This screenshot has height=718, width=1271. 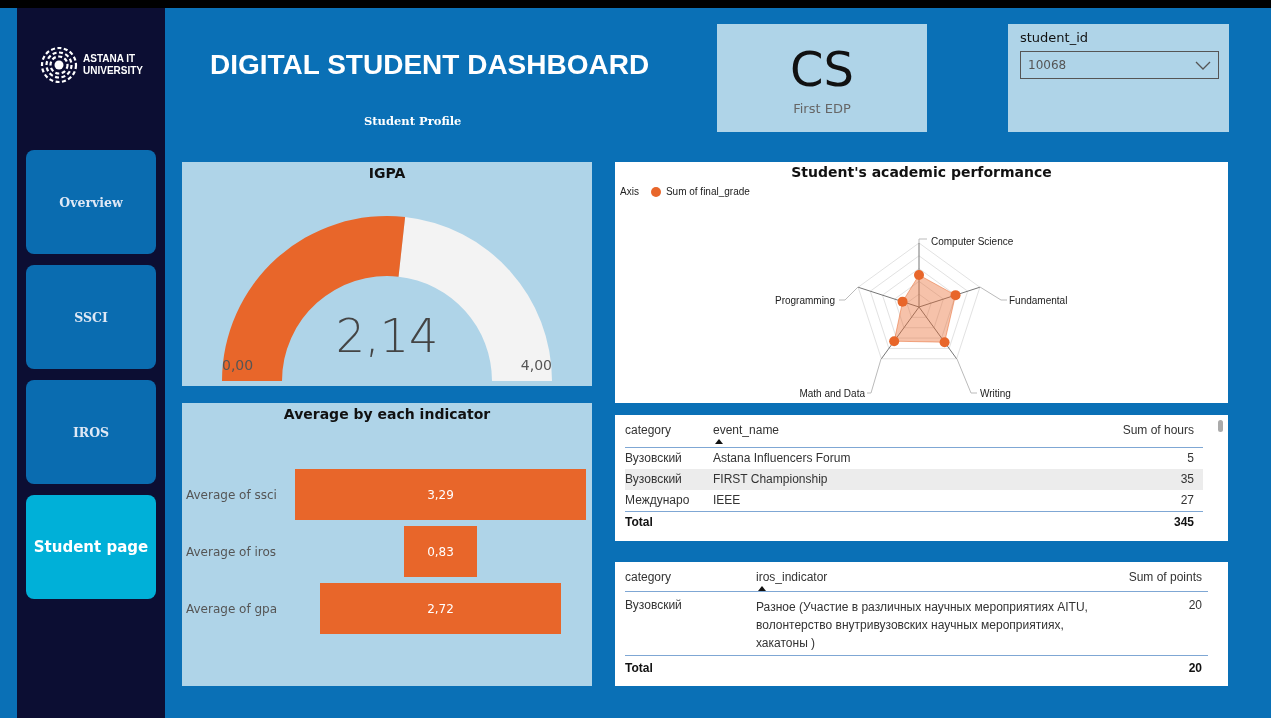 What do you see at coordinates (1195, 606) in the screenshot?
I see `table-cell-text: 20` at bounding box center [1195, 606].